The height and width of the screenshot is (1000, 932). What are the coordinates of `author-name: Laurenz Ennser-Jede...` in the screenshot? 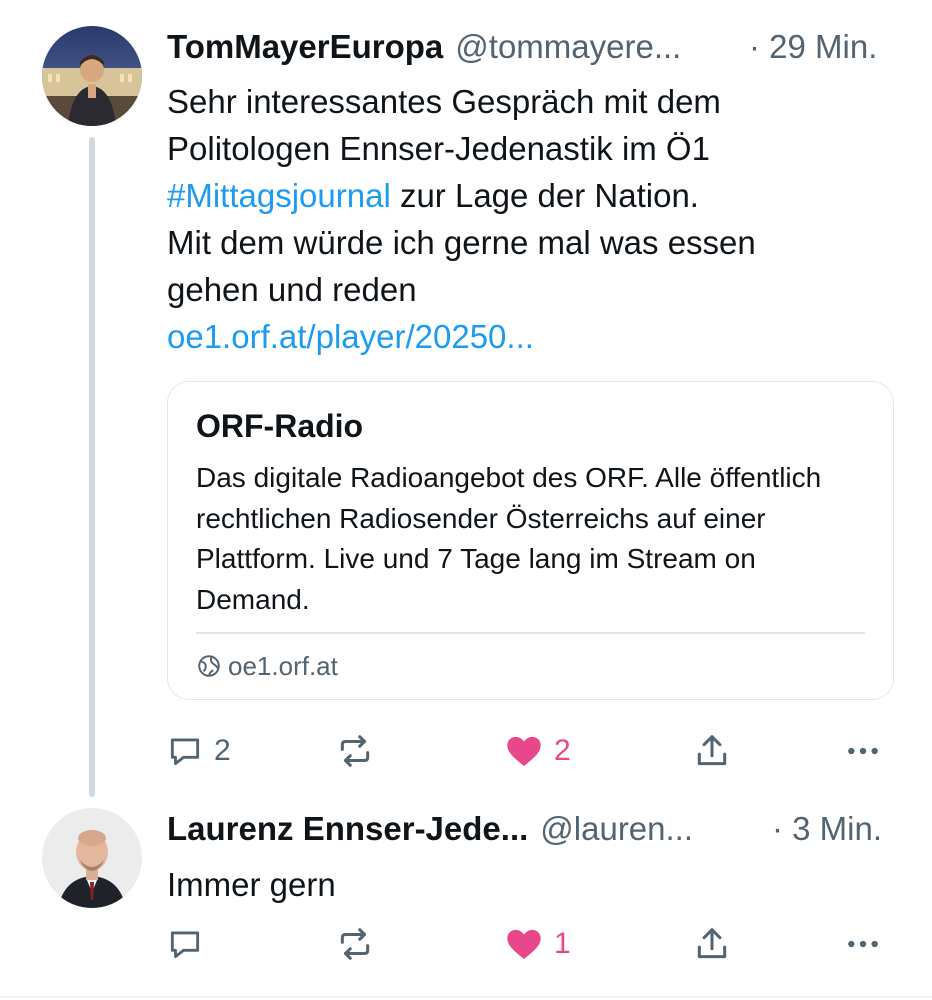 It's located at (347, 829).